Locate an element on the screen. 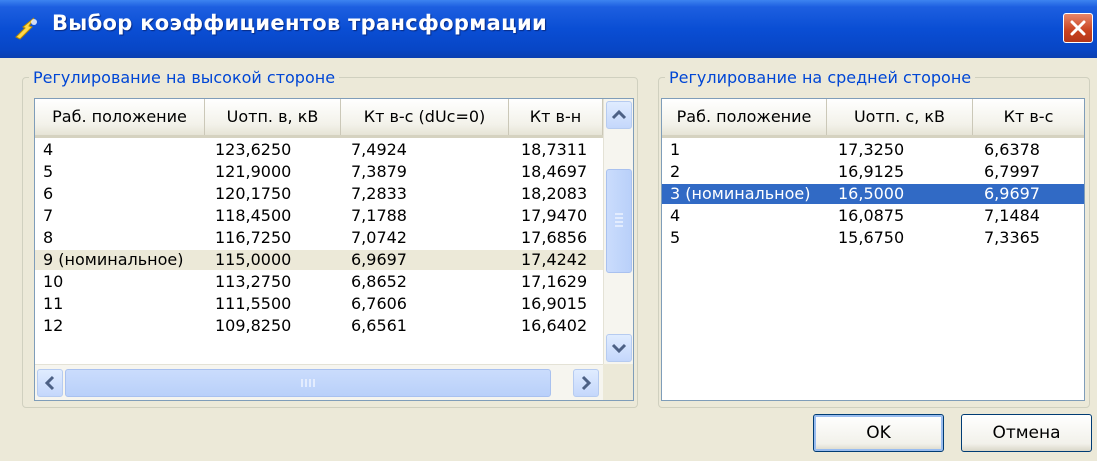 The height and width of the screenshot is (461, 1097). table-cell: 121,9000 is located at coordinates (253, 171).